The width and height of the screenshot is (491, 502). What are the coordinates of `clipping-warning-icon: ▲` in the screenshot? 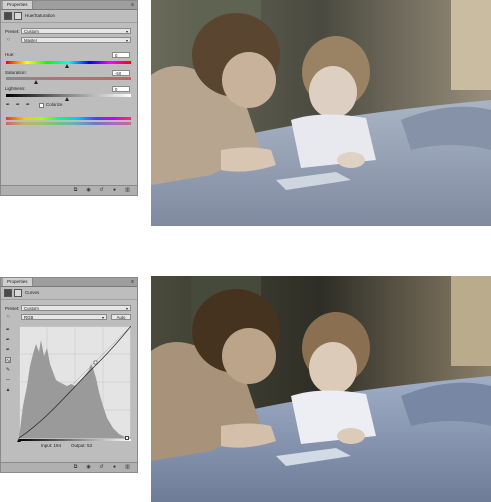 It's located at (8, 390).